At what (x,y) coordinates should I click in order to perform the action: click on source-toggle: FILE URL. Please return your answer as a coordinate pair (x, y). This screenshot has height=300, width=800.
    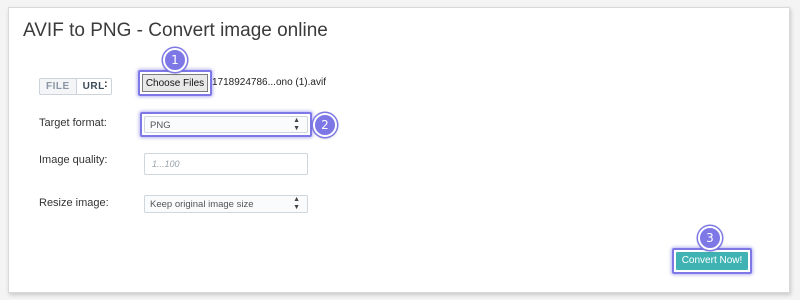
    Looking at the image, I should click on (75, 86).